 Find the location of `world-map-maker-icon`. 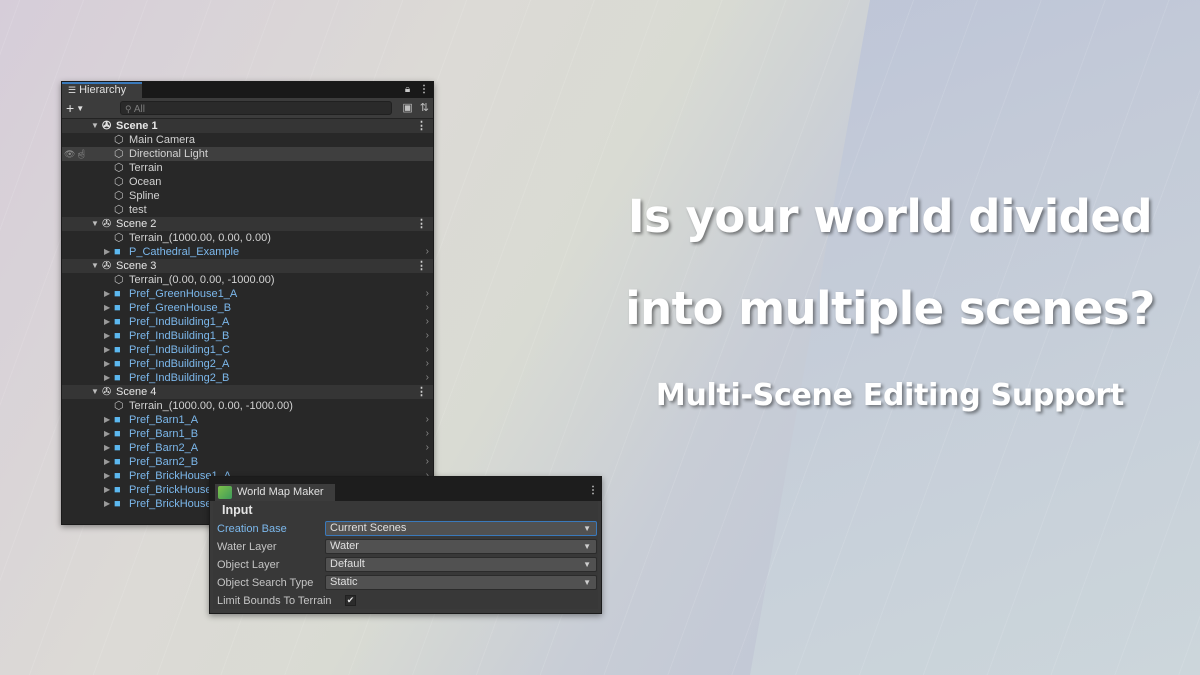

world-map-maker-icon is located at coordinates (225, 492).